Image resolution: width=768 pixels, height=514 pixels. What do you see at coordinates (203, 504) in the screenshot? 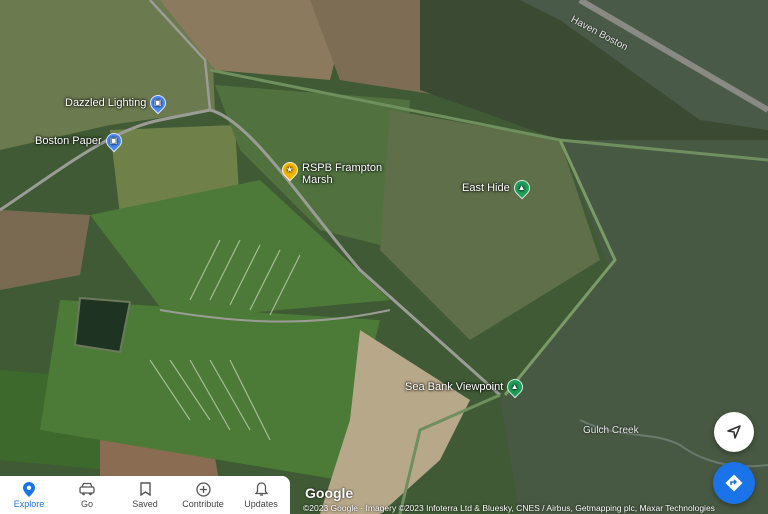
I see `nav-label: Contribute` at bounding box center [203, 504].